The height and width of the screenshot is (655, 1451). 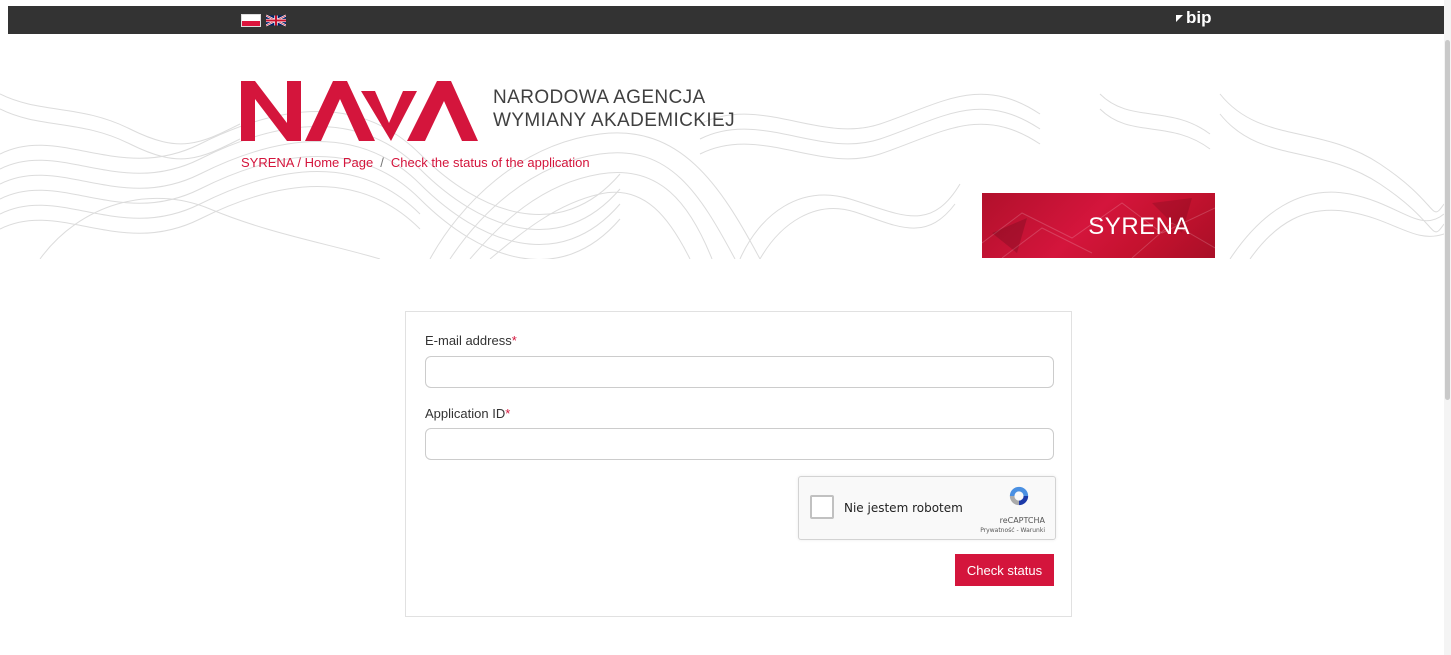 What do you see at coordinates (739, 372) in the screenshot?
I see `email-field` at bounding box center [739, 372].